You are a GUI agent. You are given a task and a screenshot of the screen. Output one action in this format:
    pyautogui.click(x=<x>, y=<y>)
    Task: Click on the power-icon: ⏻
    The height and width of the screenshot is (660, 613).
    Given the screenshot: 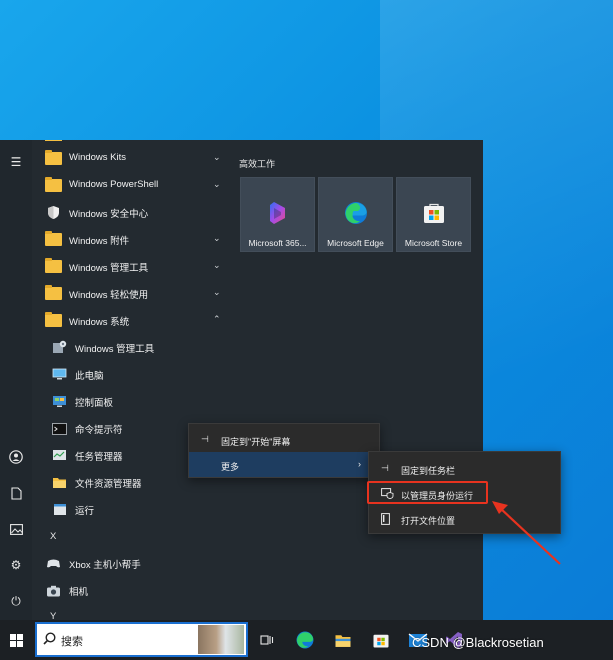 What is the action you would take?
    pyautogui.click(x=16, y=601)
    